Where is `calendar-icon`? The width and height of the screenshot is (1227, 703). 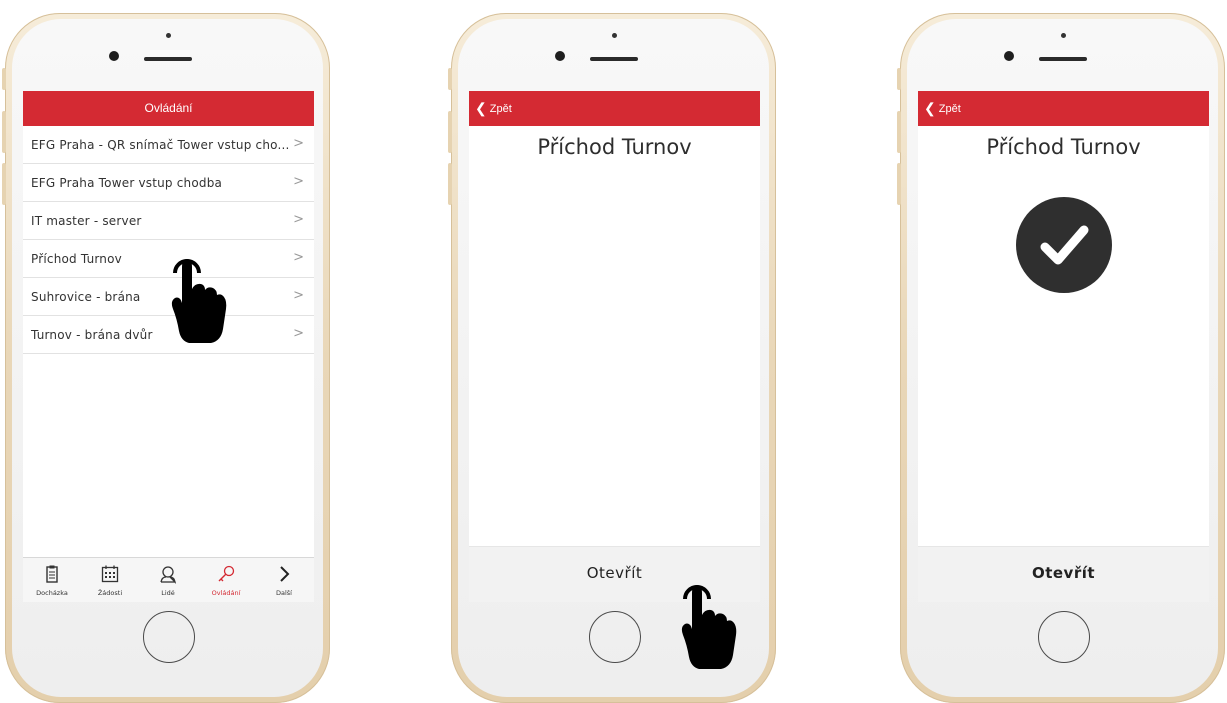 calendar-icon is located at coordinates (110, 574).